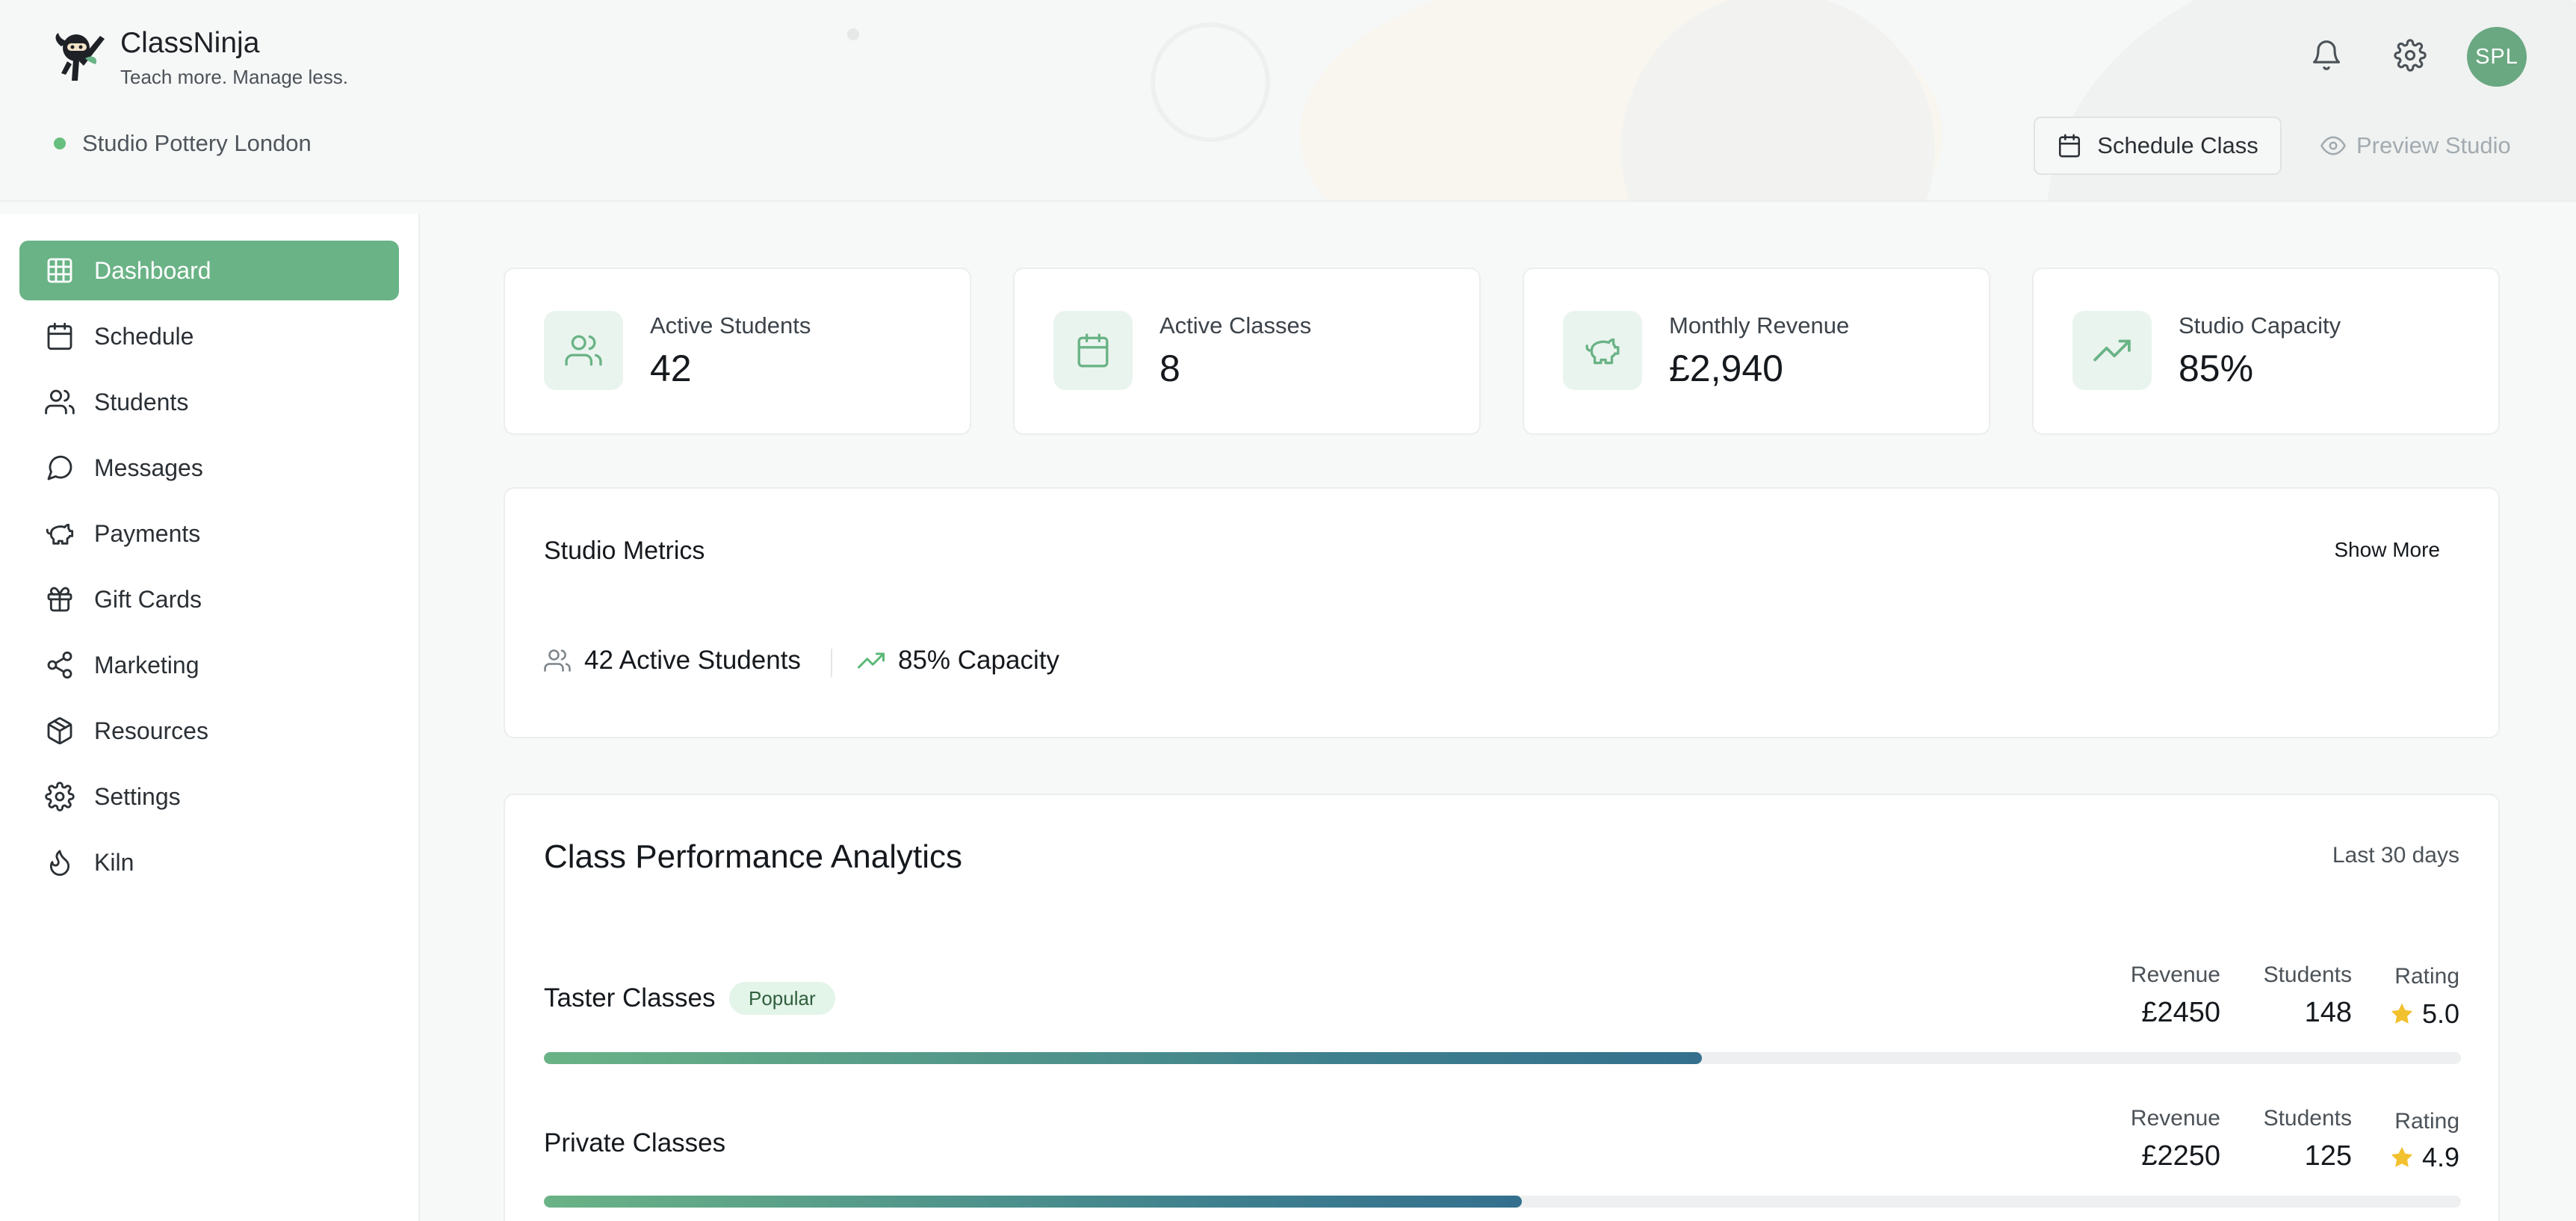  I want to click on revenue-value: £2450, so click(2180, 1012).